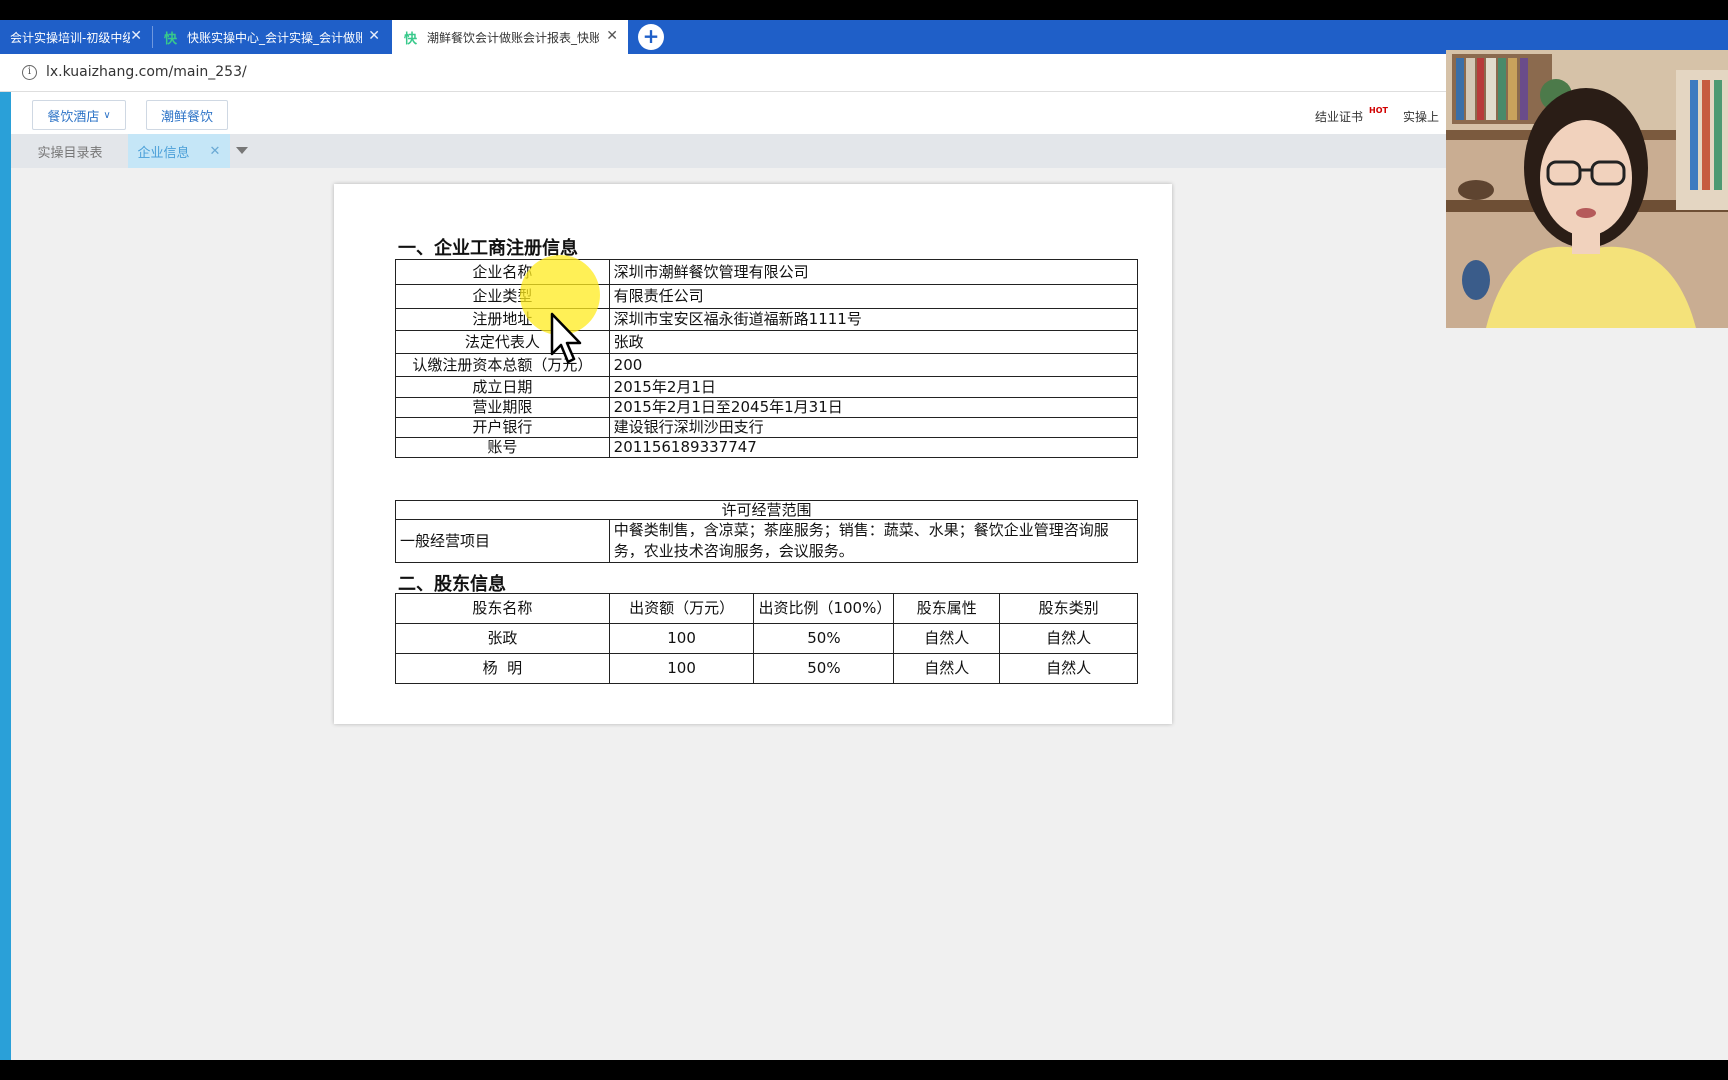  Describe the element at coordinates (873, 387) in the screenshot. I see `row-value: 2015年2月1日` at that location.